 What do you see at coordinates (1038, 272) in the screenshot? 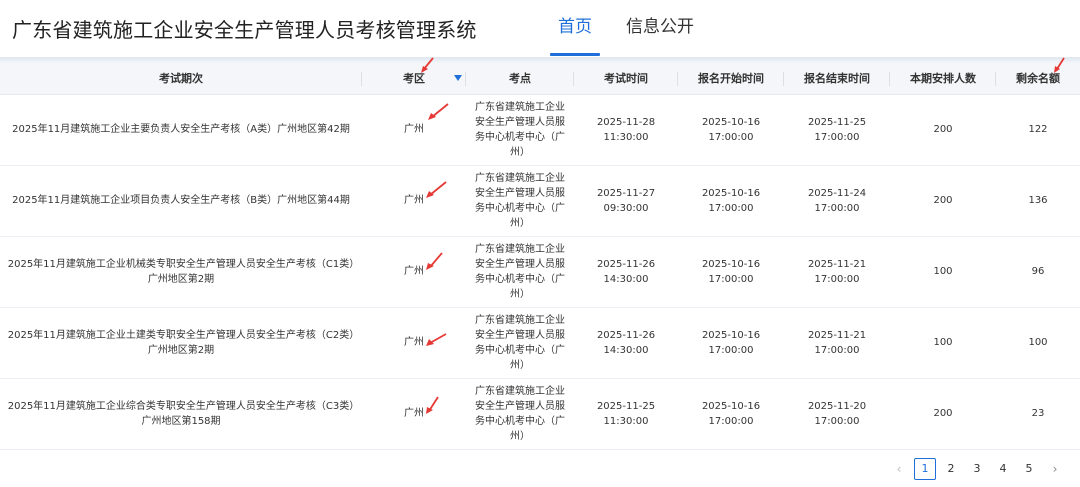
I see `cell-remaining: 96` at bounding box center [1038, 272].